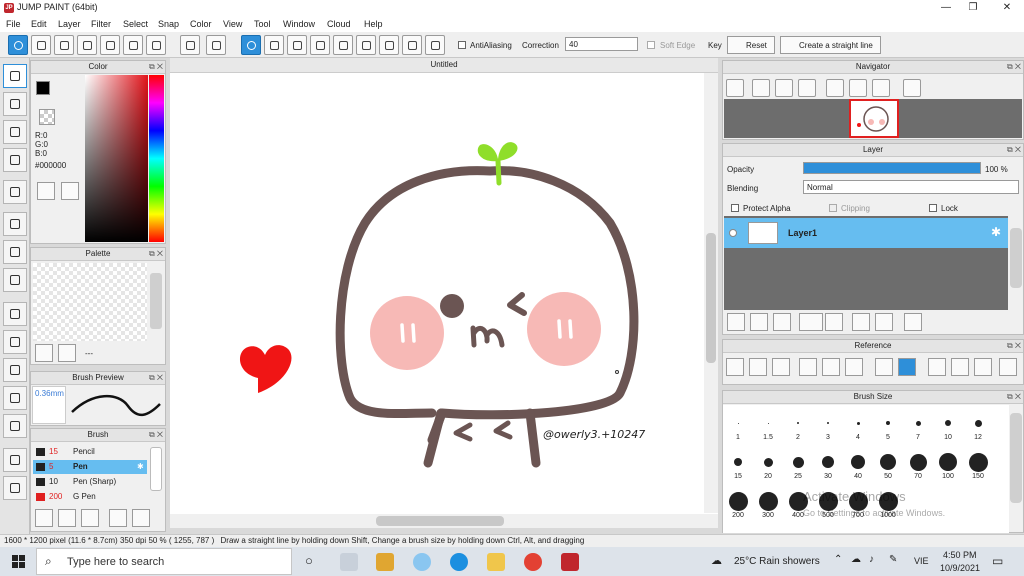 Image resolution: width=1024 pixels, height=576 pixels. What do you see at coordinates (90, 497) in the screenshot?
I see `brush-item-g-pen: 200 G Pen` at bounding box center [90, 497].